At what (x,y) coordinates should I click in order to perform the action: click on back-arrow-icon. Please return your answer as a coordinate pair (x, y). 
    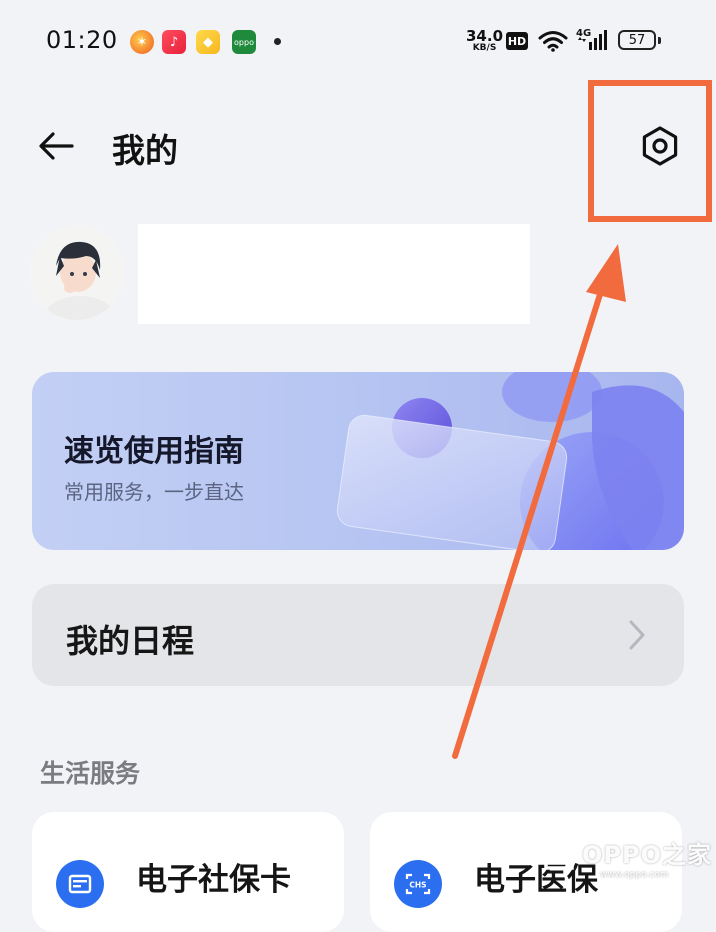
    Looking at the image, I should click on (56, 146).